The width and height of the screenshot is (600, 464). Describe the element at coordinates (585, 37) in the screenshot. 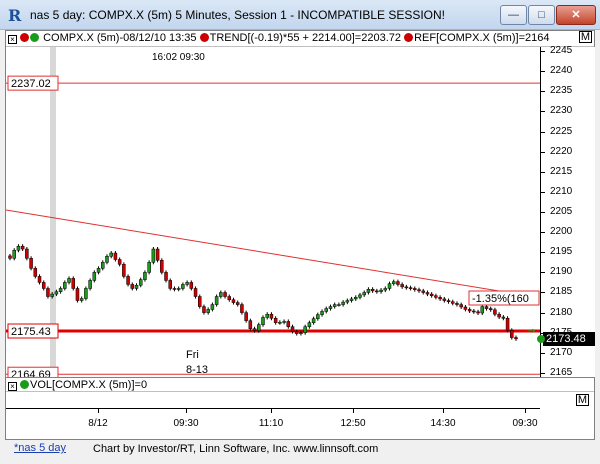

I see `price-scale-m: M` at that location.